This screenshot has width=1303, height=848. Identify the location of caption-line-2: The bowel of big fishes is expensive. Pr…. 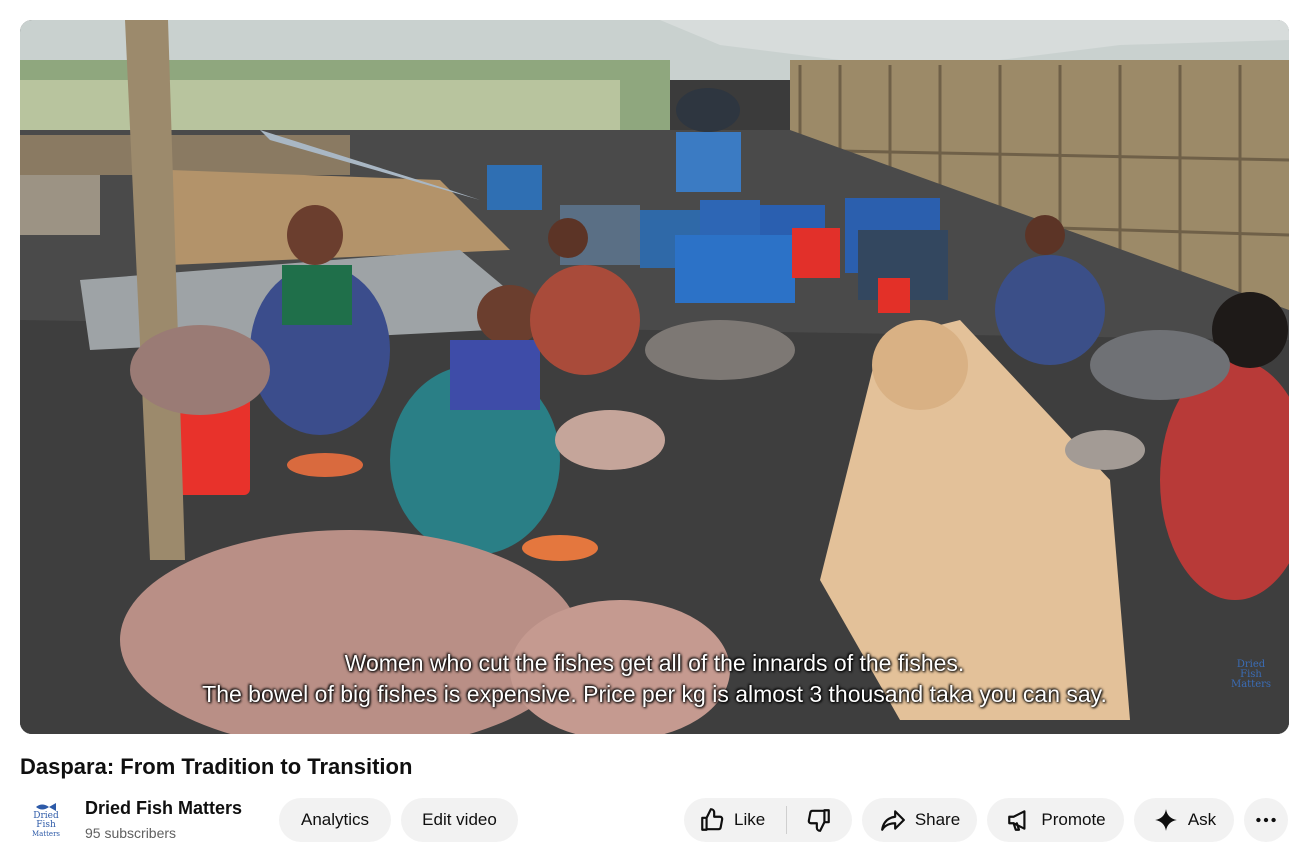
(654, 694).